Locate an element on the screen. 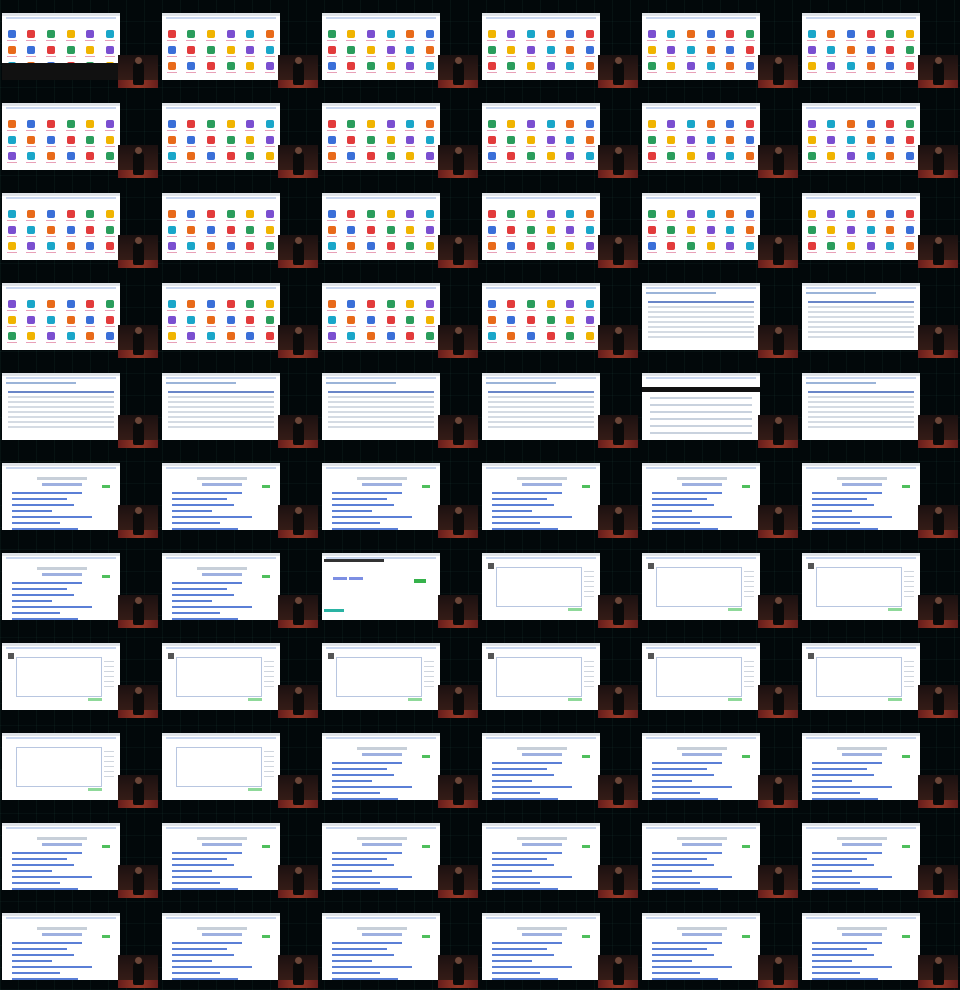 The height and width of the screenshot is (990, 960). avatar is located at coordinates (491, 656).